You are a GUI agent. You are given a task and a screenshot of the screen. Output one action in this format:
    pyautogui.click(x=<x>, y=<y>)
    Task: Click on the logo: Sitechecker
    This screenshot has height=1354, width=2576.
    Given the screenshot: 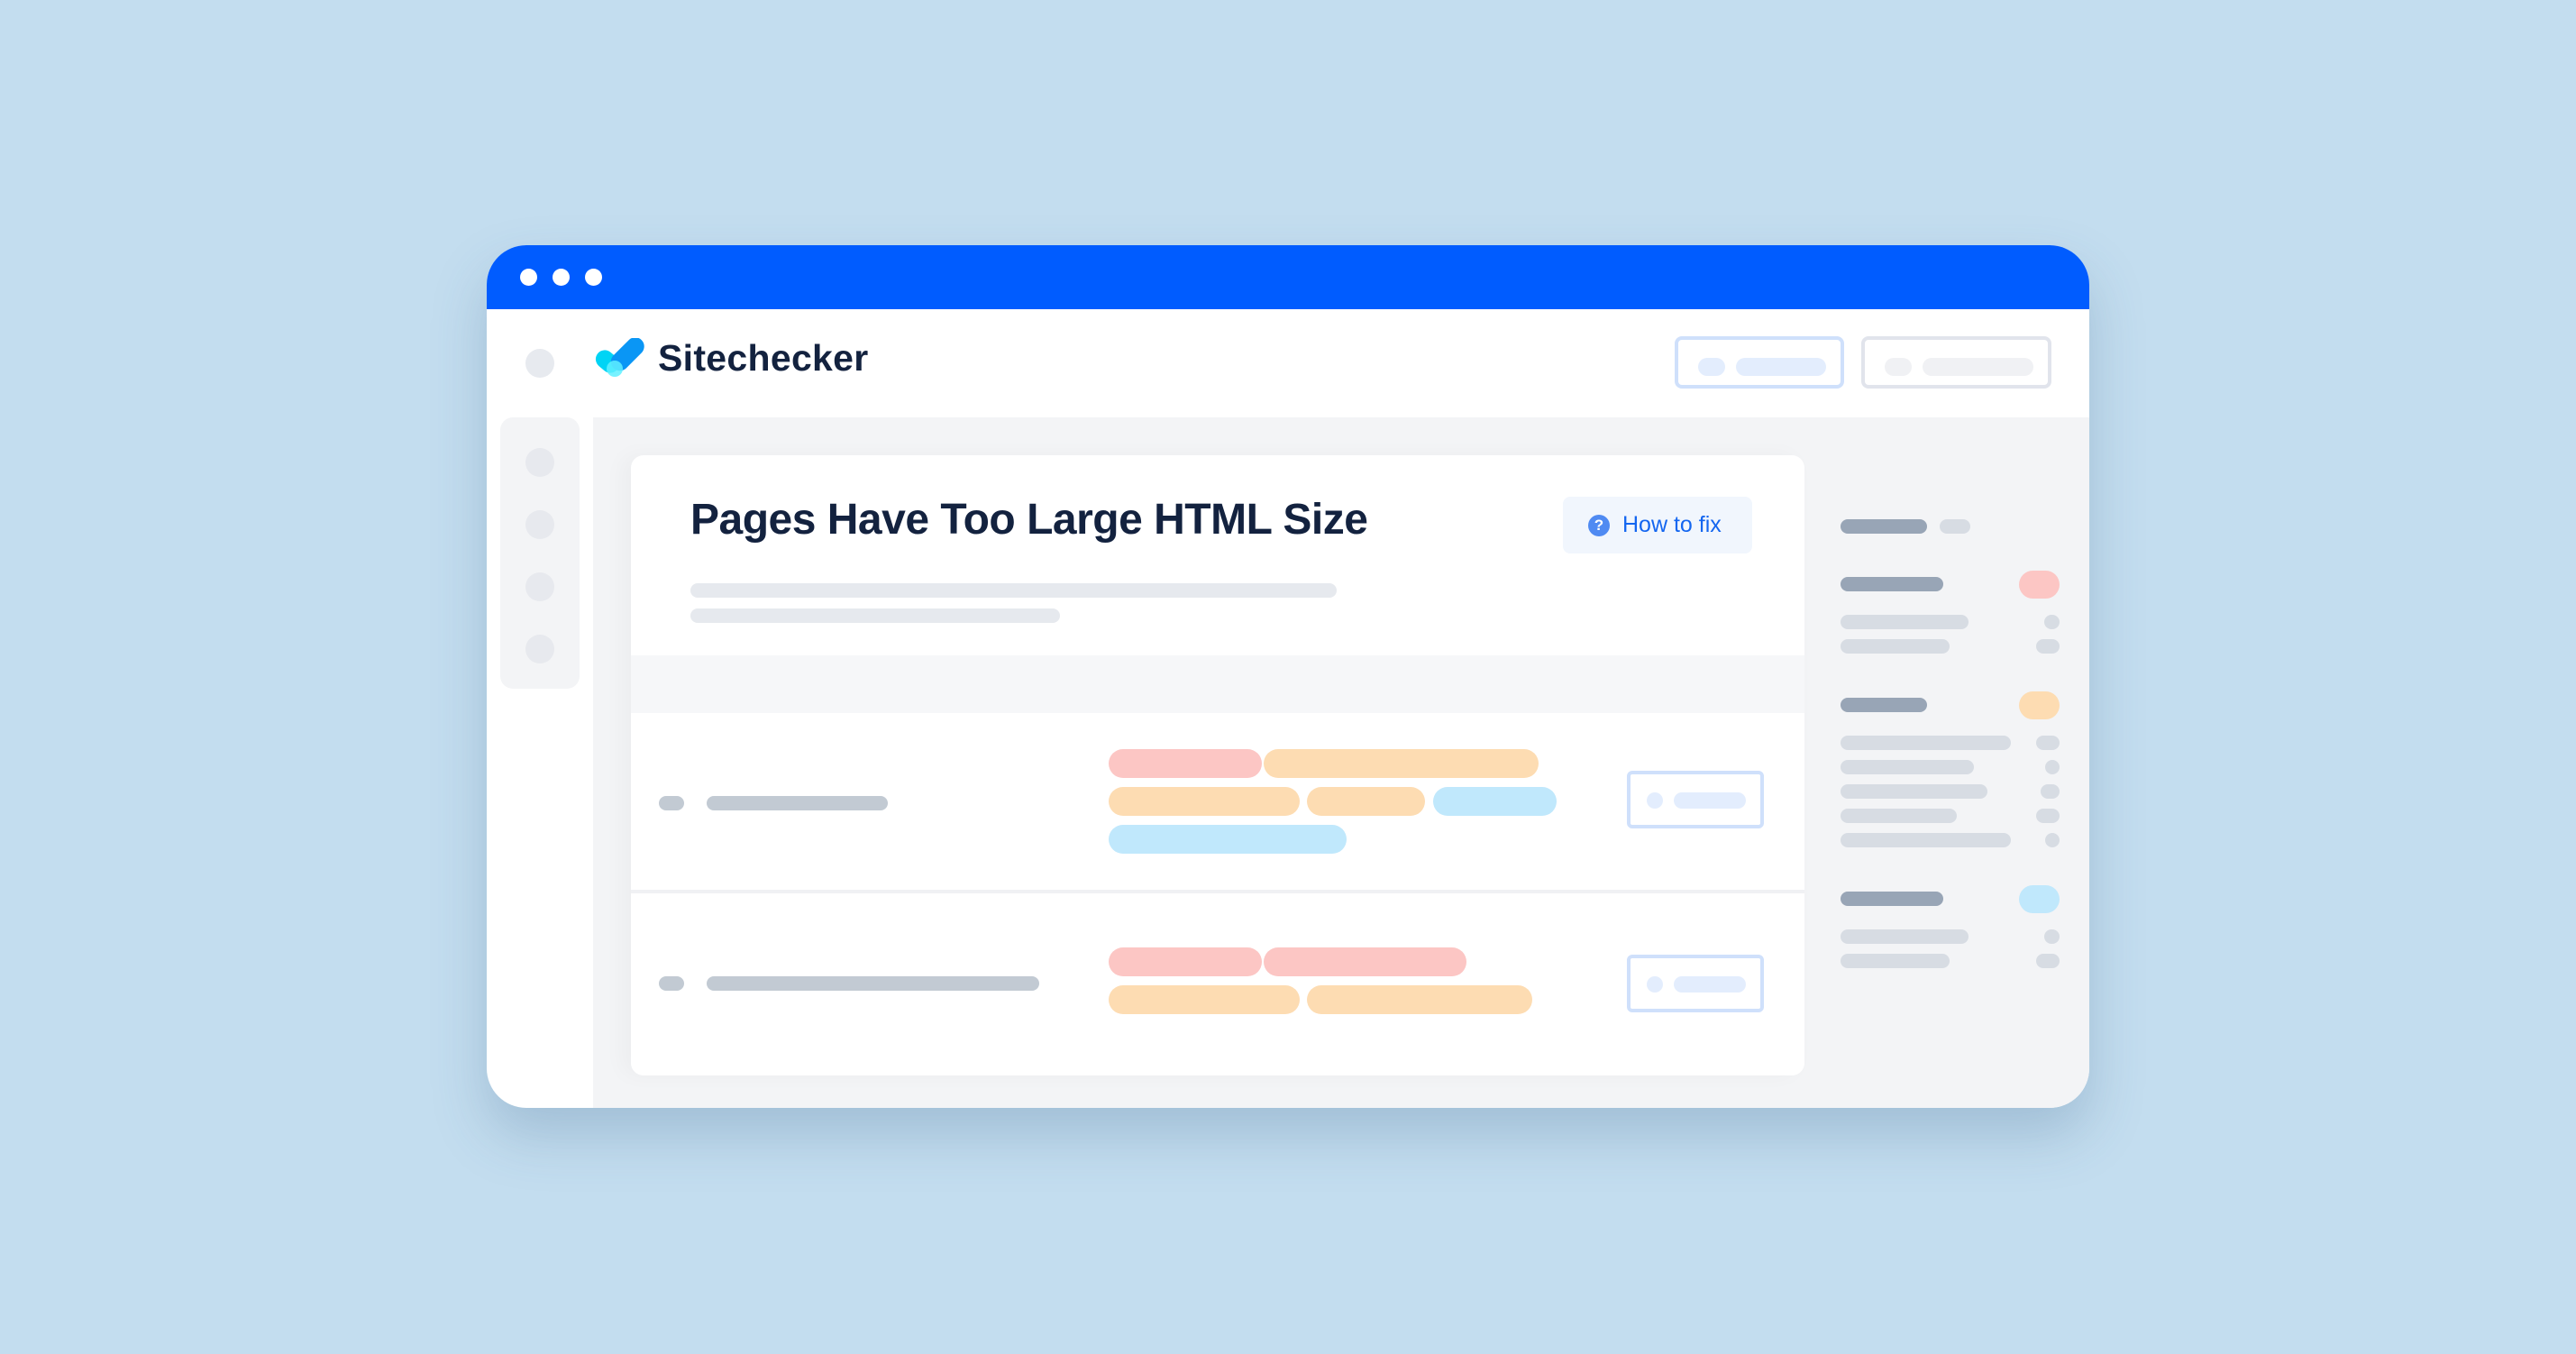 What is the action you would take?
    pyautogui.click(x=731, y=358)
    